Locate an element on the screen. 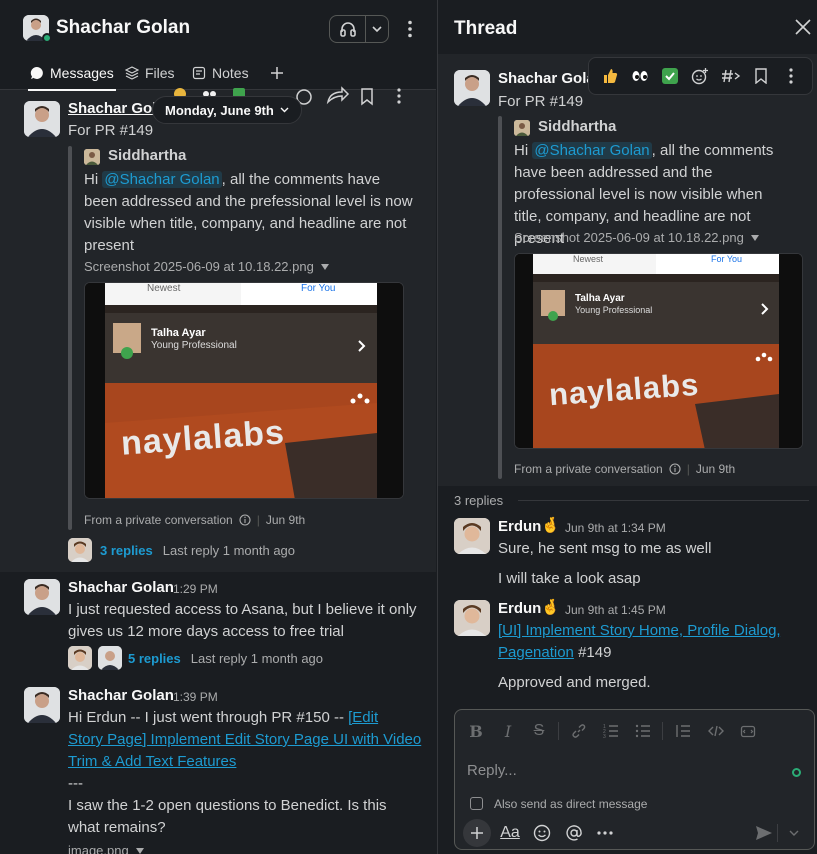 This screenshot has height=854, width=817. code-icon is located at coordinates (716, 731).